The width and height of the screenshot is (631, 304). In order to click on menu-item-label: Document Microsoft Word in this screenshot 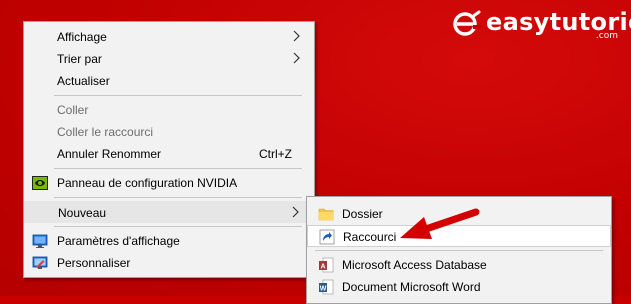, I will do `click(411, 287)`.